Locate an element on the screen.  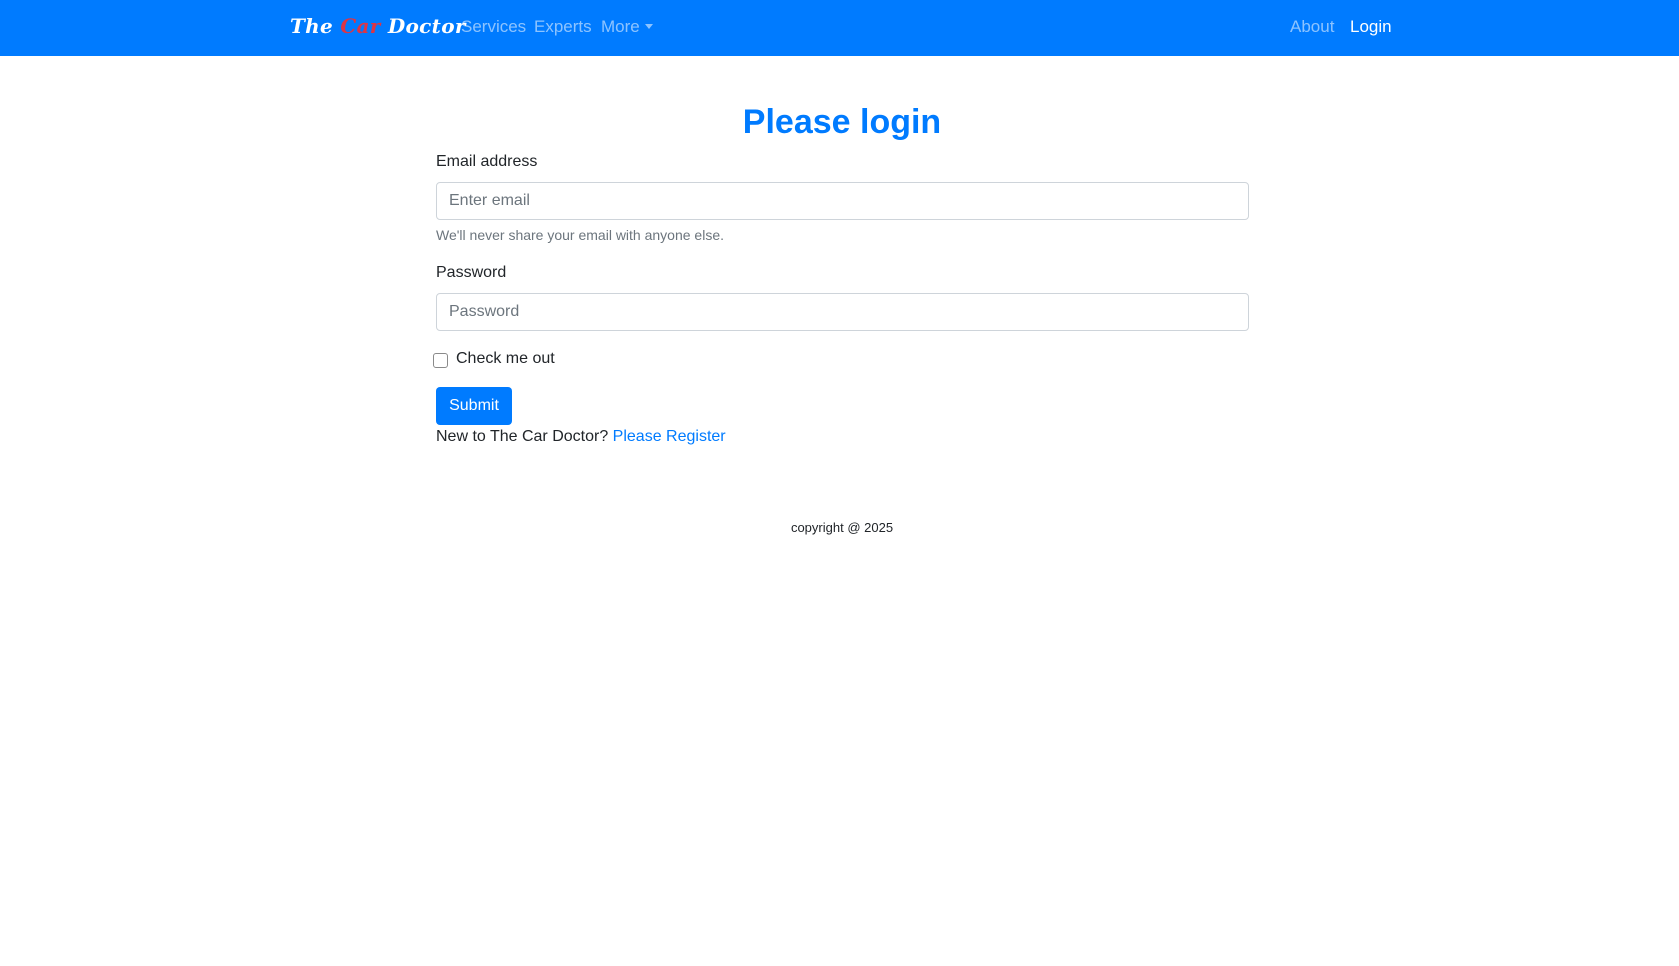
password-label: Password is located at coordinates (471, 272).